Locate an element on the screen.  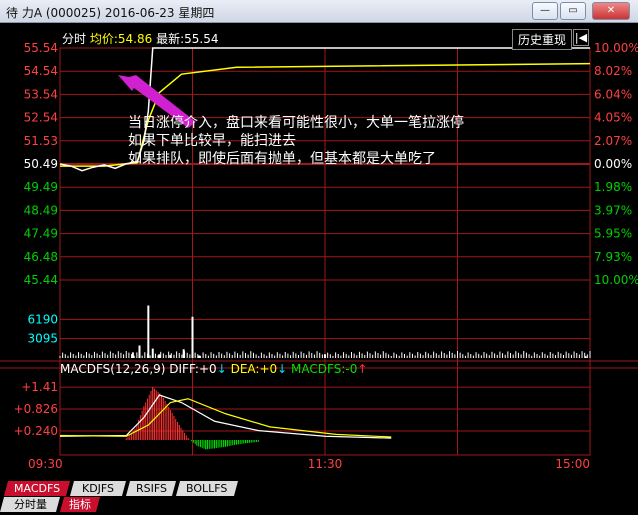
window-titlebar: 待 力A (000025) 2016-06-23 星期四 — ▭ ✕ is located at coordinates (319, 11).